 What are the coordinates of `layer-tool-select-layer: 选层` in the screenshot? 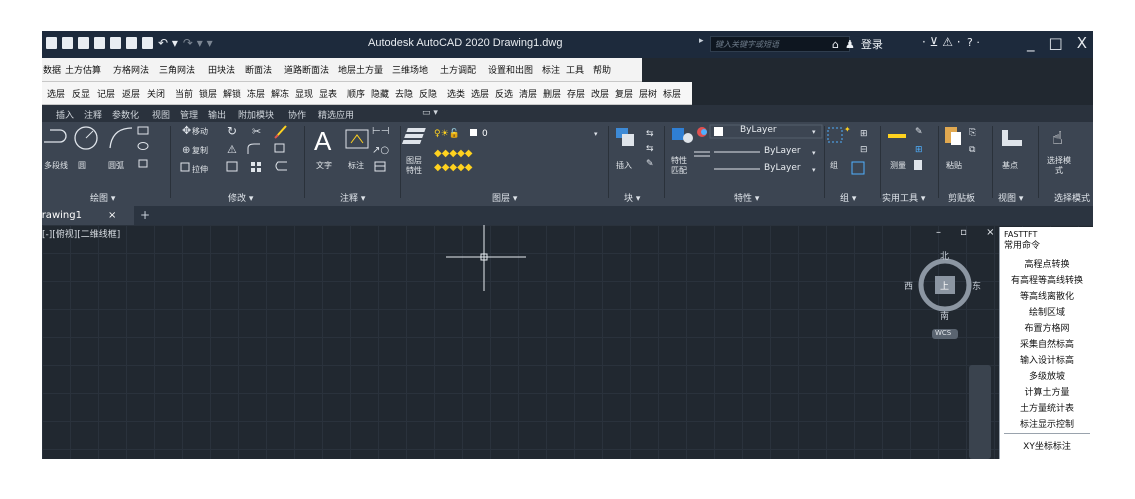 It's located at (480, 93).